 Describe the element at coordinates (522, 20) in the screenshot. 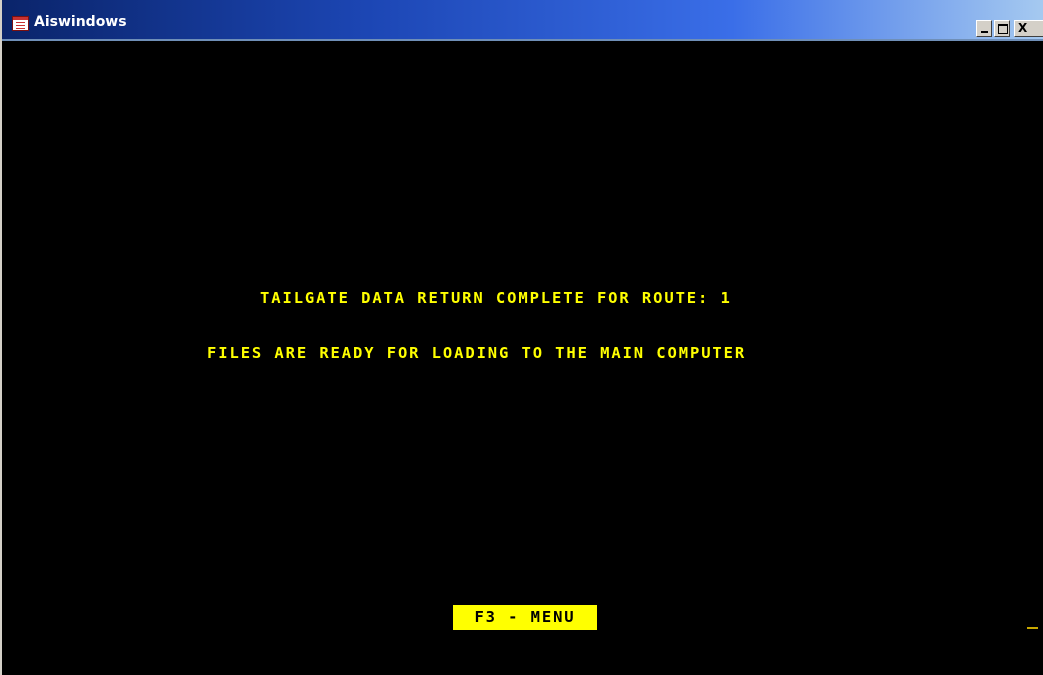

I see `title-bar: Aiswindows X` at that location.